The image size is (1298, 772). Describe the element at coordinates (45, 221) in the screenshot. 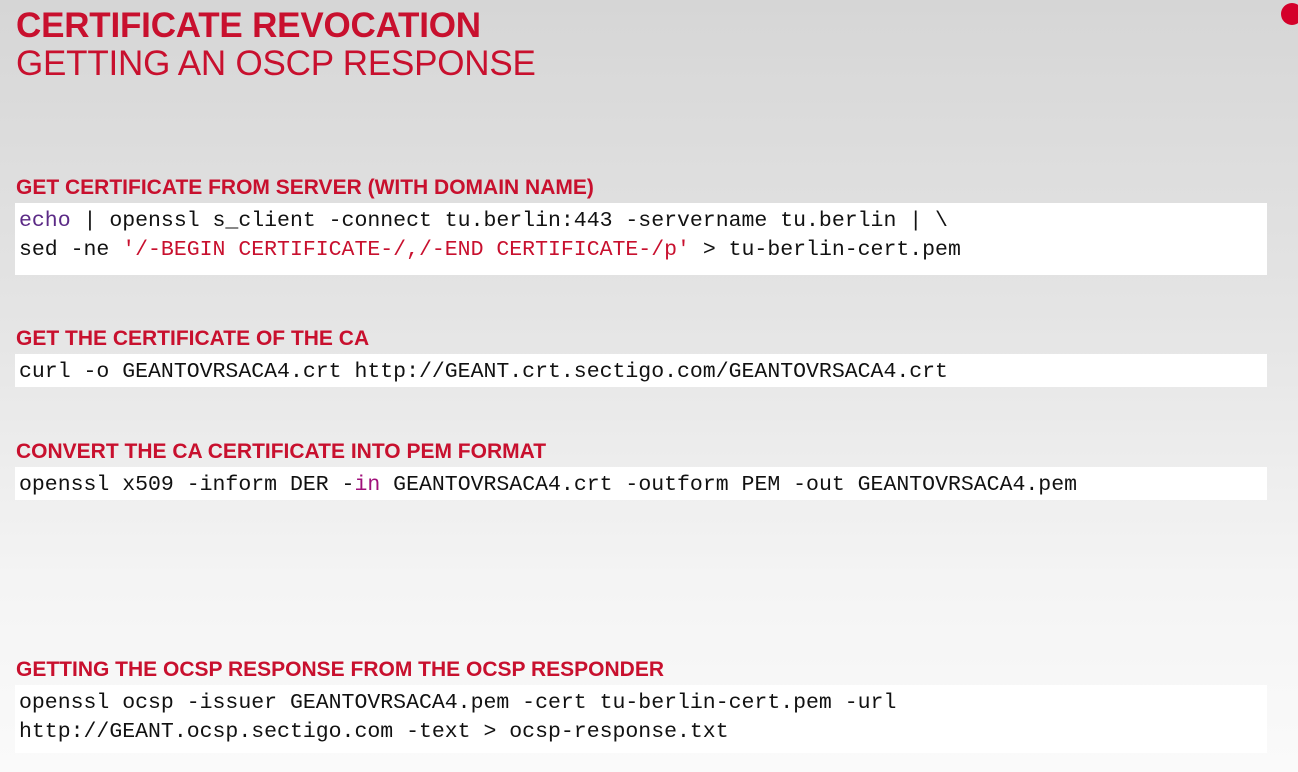

I see `code-keyword-echo: echo` at that location.